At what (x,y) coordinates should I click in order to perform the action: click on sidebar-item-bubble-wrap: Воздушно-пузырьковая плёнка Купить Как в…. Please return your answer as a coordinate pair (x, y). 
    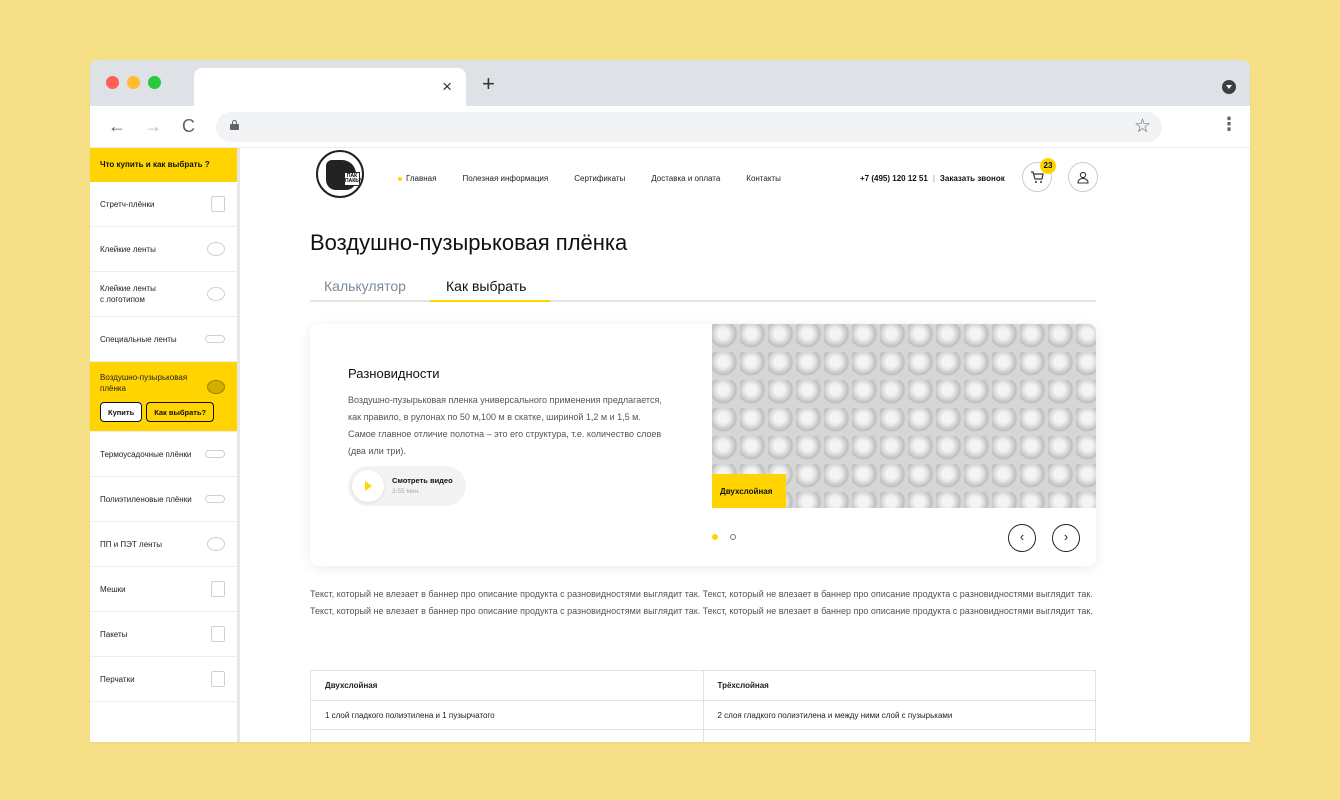
    Looking at the image, I should click on (163, 397).